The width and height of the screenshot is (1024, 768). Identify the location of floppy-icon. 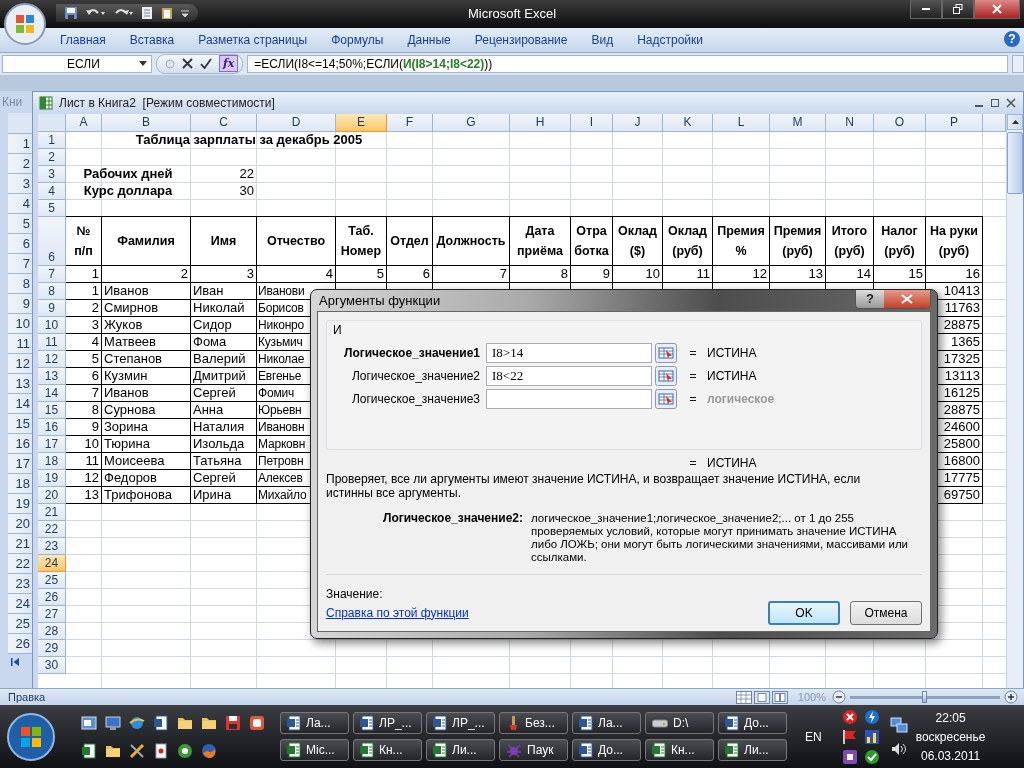
(233, 722).